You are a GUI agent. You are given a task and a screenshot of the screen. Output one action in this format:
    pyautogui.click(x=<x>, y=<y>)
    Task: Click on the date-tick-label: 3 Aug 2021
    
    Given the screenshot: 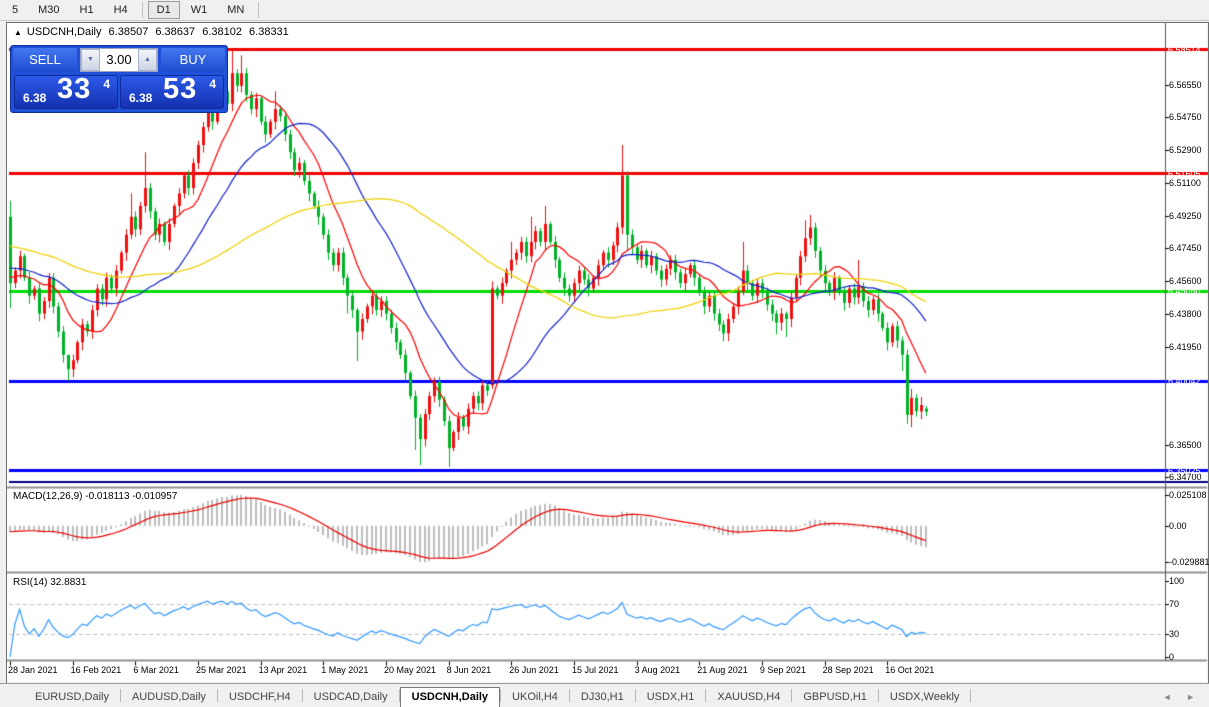 What is the action you would take?
    pyautogui.click(x=657, y=670)
    